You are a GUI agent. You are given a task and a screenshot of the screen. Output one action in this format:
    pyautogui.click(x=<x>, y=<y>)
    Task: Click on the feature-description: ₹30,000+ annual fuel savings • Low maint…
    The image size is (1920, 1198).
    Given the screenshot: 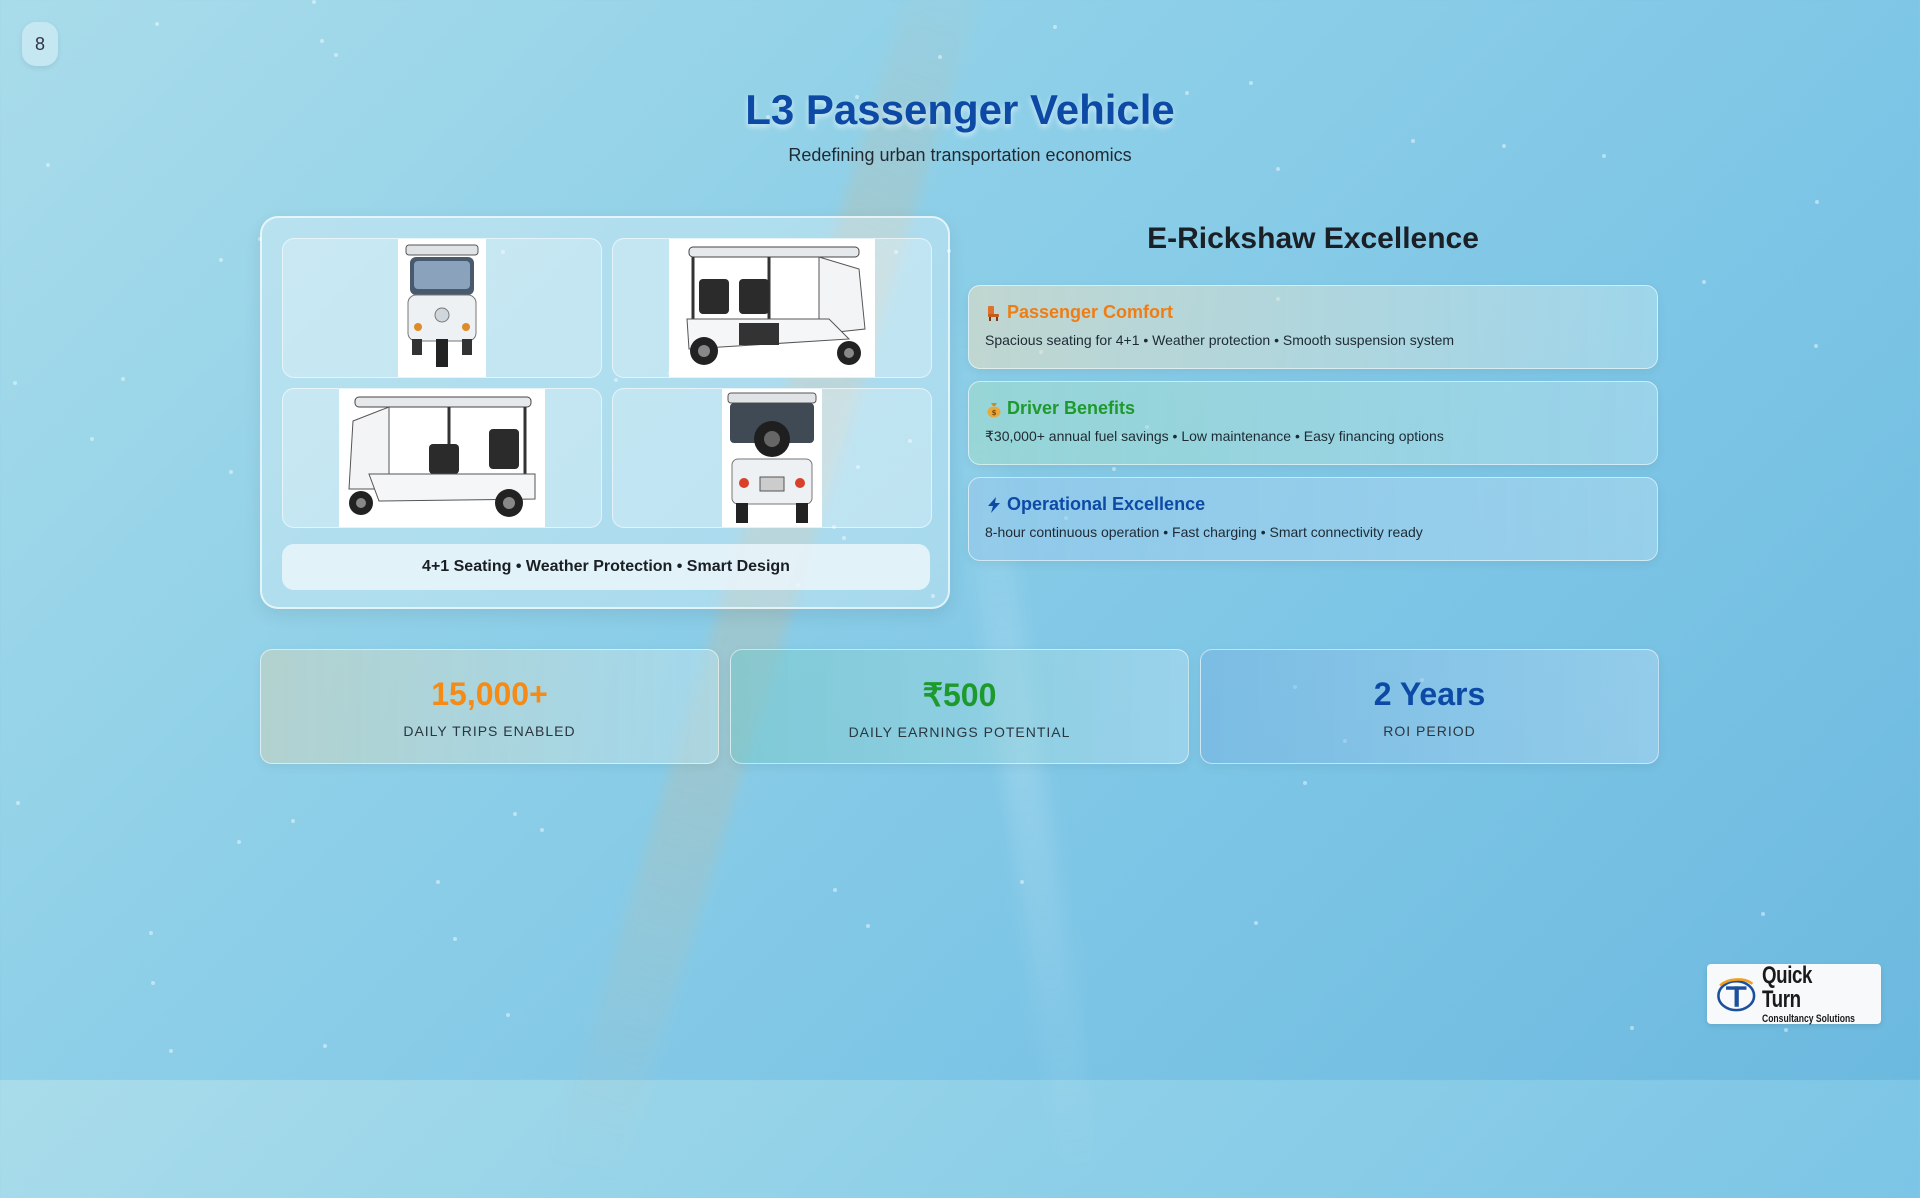 What is the action you would take?
    pyautogui.click(x=1214, y=436)
    